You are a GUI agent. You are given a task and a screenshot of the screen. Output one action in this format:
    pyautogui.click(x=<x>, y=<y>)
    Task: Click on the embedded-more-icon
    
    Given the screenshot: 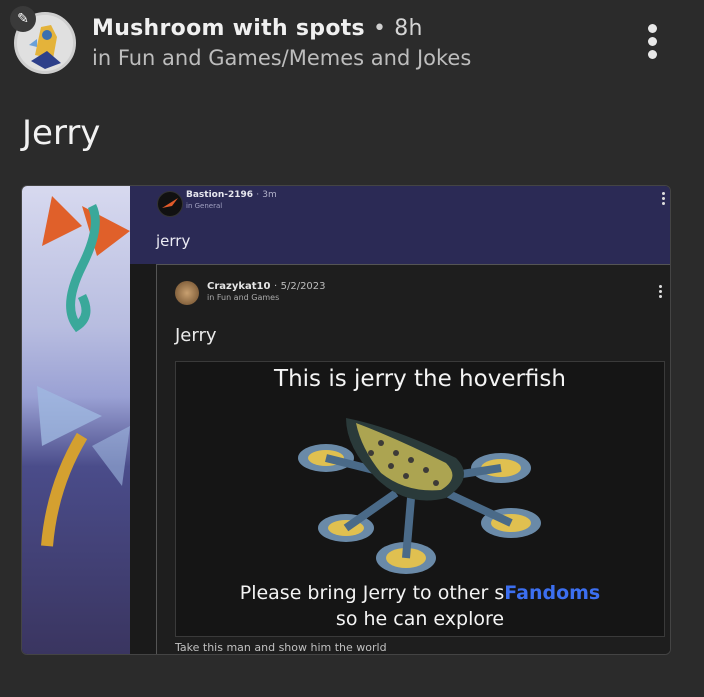 What is the action you would take?
    pyautogui.click(x=664, y=199)
    